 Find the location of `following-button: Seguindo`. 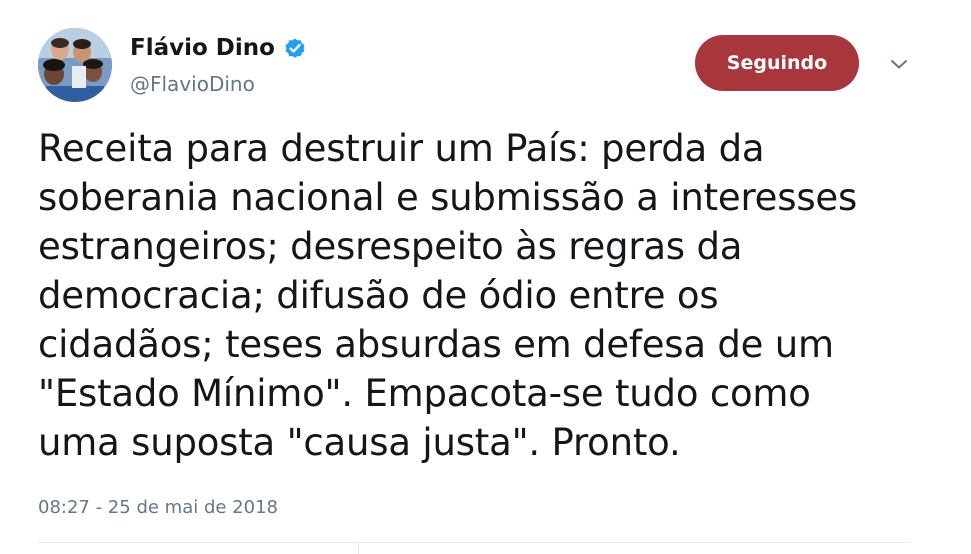

following-button: Seguindo is located at coordinates (777, 63).